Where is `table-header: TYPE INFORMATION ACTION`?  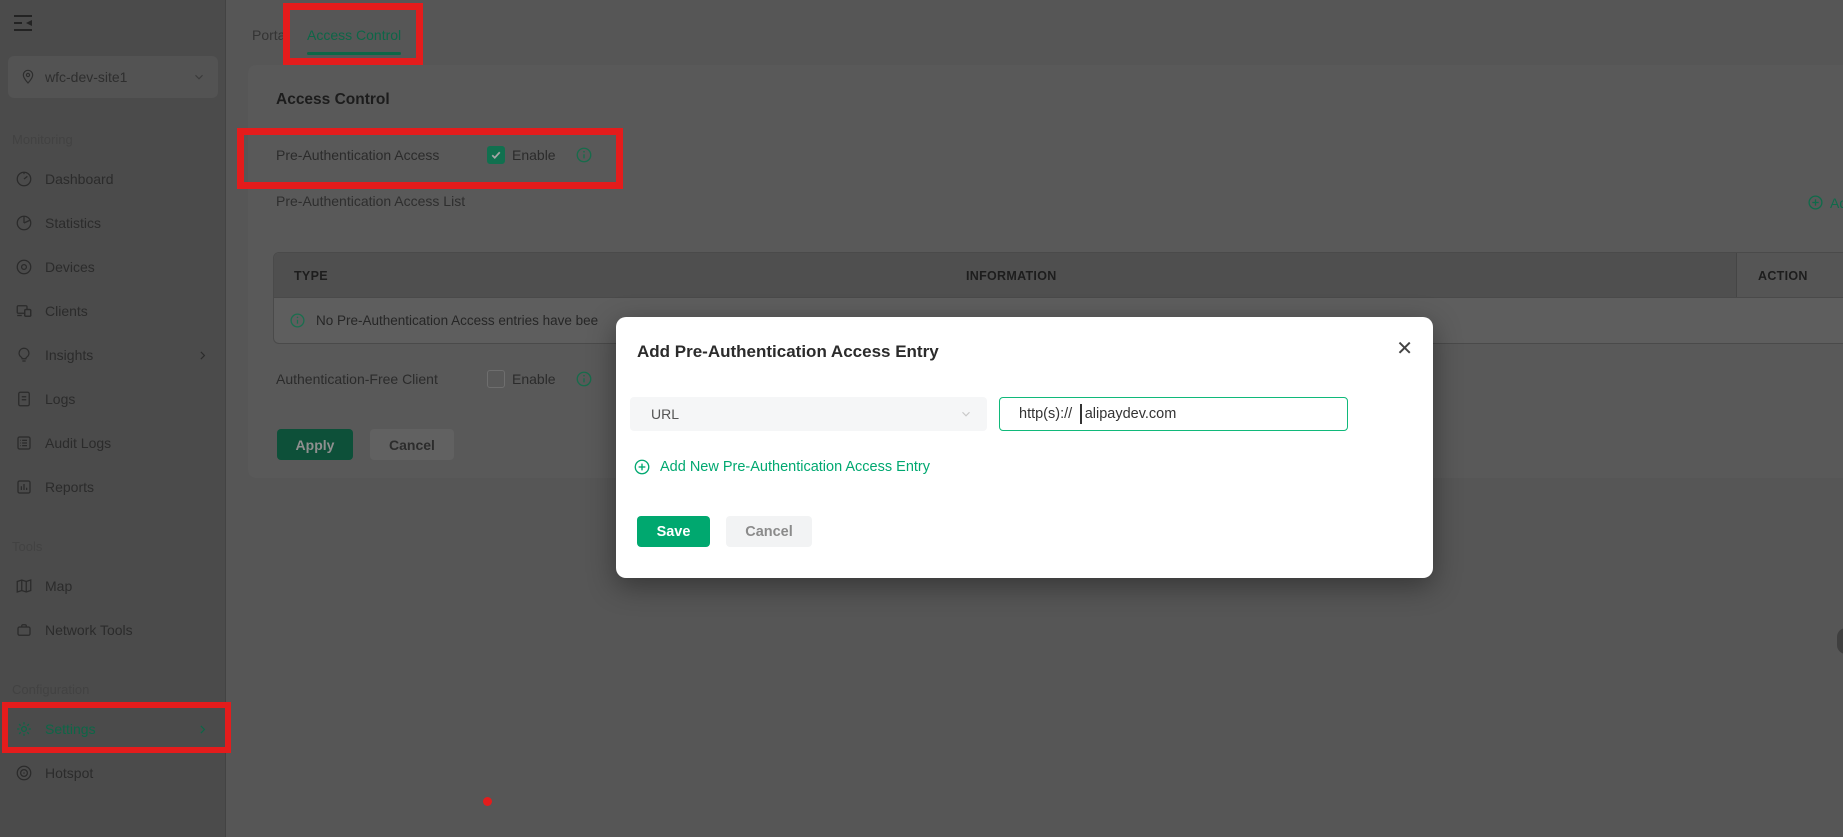 table-header: TYPE INFORMATION ACTION is located at coordinates (1058, 275).